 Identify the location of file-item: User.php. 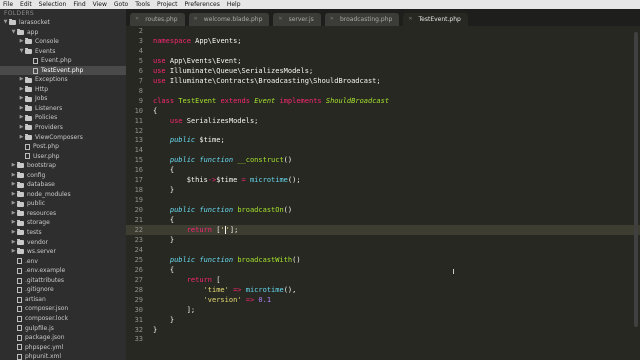
(63, 157).